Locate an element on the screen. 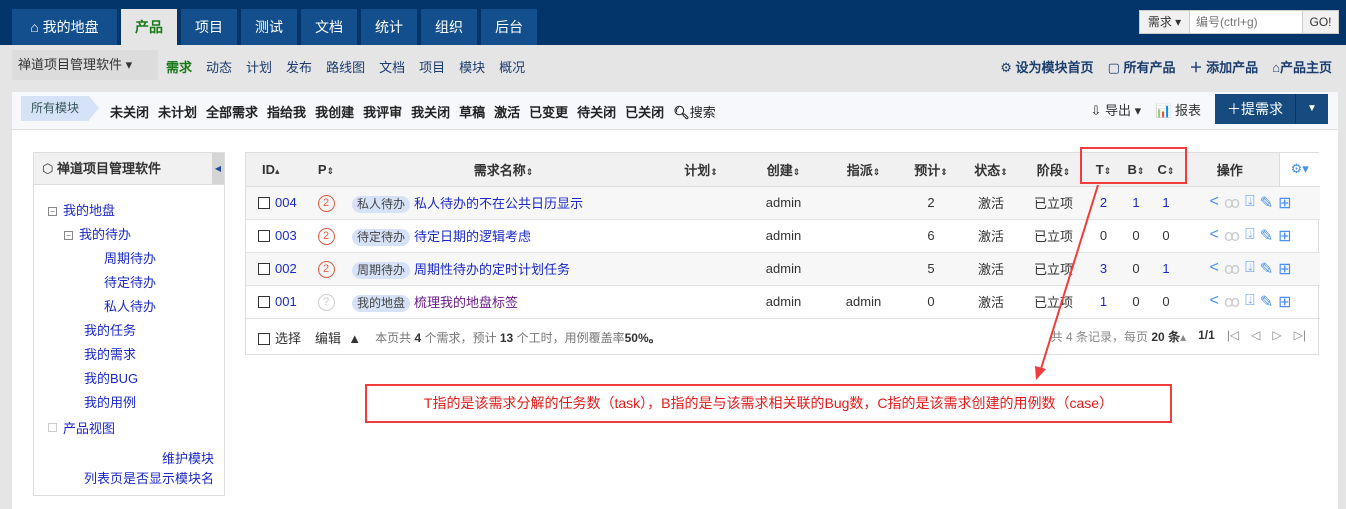 The height and width of the screenshot is (509, 1346). product-select: 禅道项目管理软件 ▾ is located at coordinates (85, 65).